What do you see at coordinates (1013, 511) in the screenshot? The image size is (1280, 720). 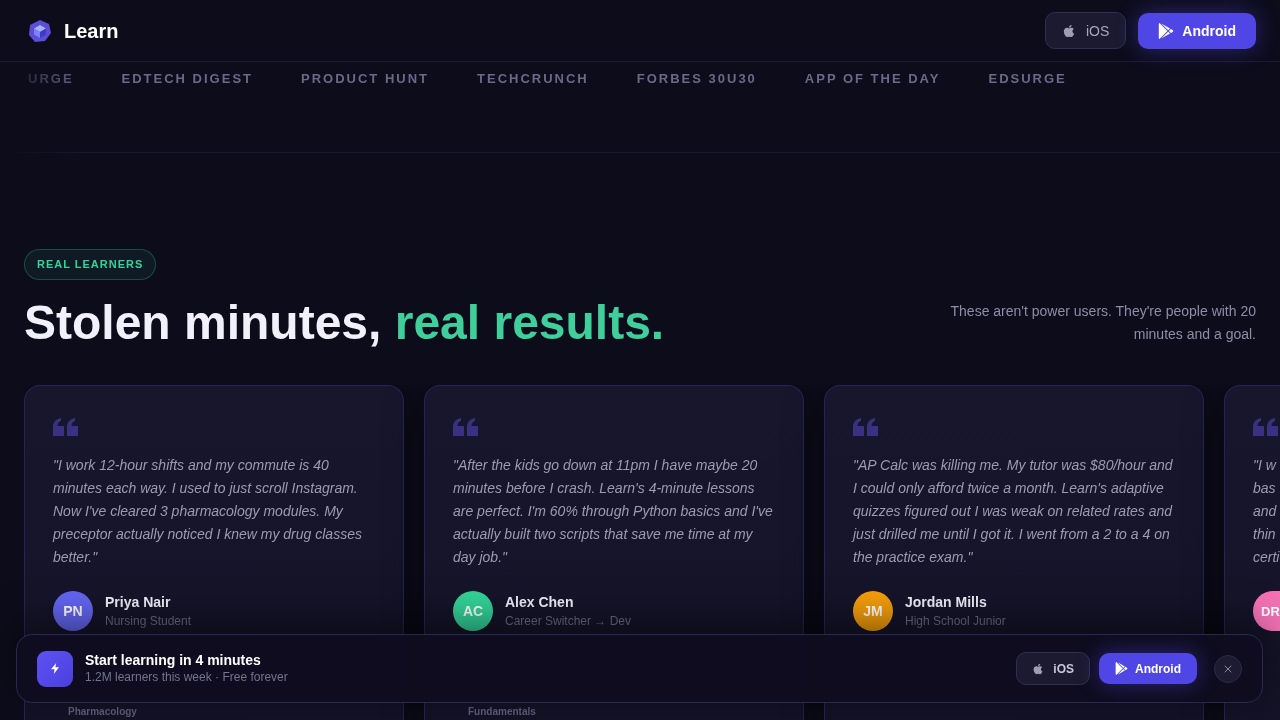 I see `testimonial-quote: "AP Calc was killing me. My tutor was $80/hour and I could only afford twice a month. Learn's adaptive quizzes figured out I was weak on related rates and just drilled me until I got it. I went from a 2 to a 4 on the practice exam."` at bounding box center [1013, 511].